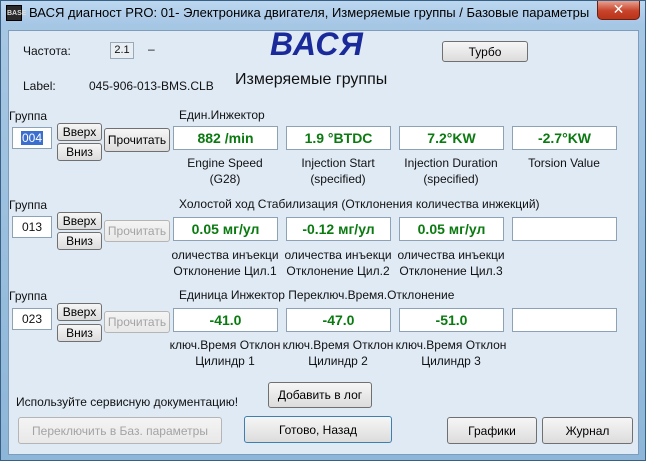  What do you see at coordinates (587, 430) in the screenshot?
I see `journal-button: Журнал` at bounding box center [587, 430].